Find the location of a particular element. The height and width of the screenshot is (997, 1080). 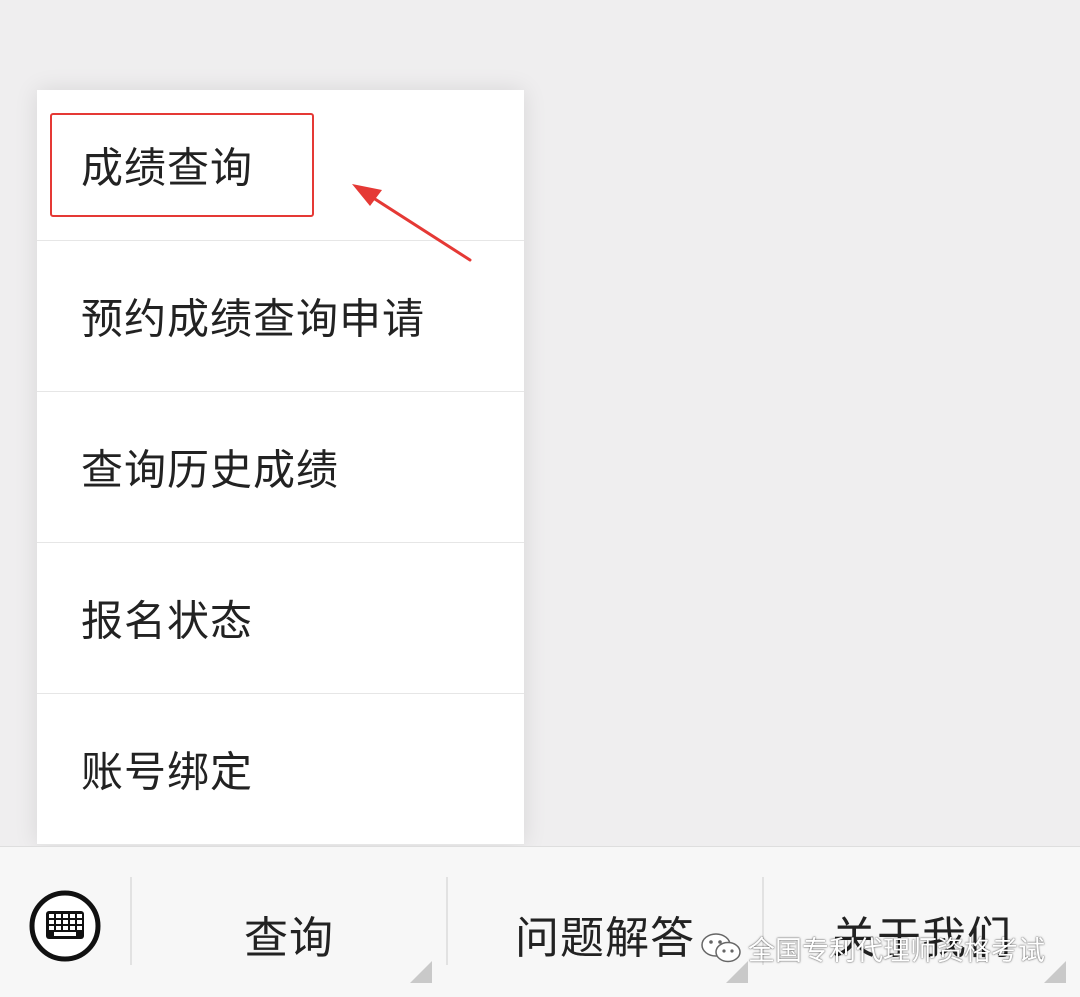

menu-item-label: 查询历史成绩 is located at coordinates (210, 470).